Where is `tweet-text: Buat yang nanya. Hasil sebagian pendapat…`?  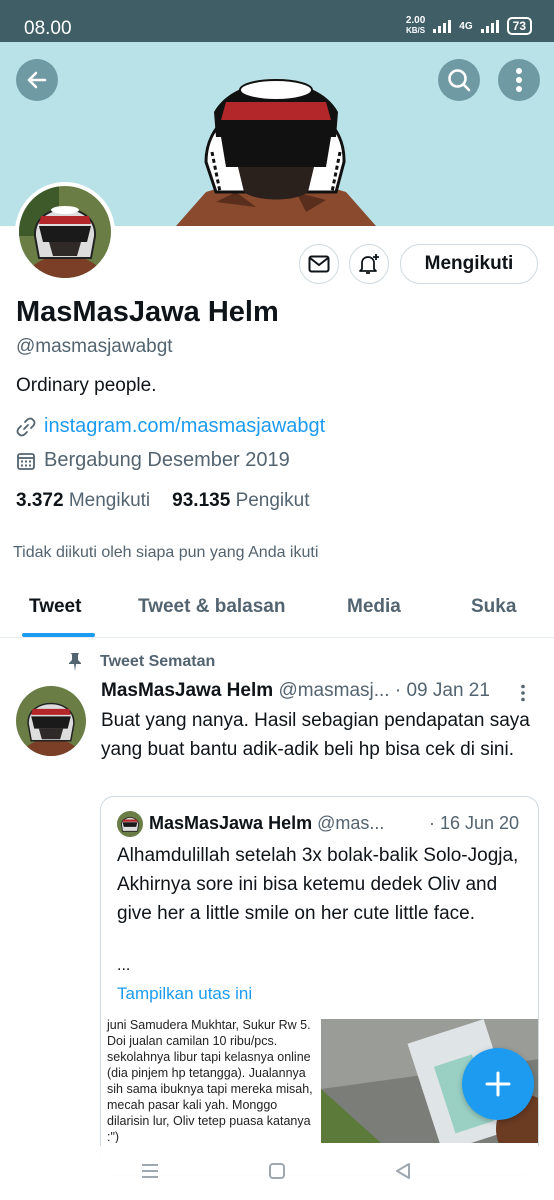
tweet-text: Buat yang nanya. Hasil sebagian pendapat… is located at coordinates (315, 735).